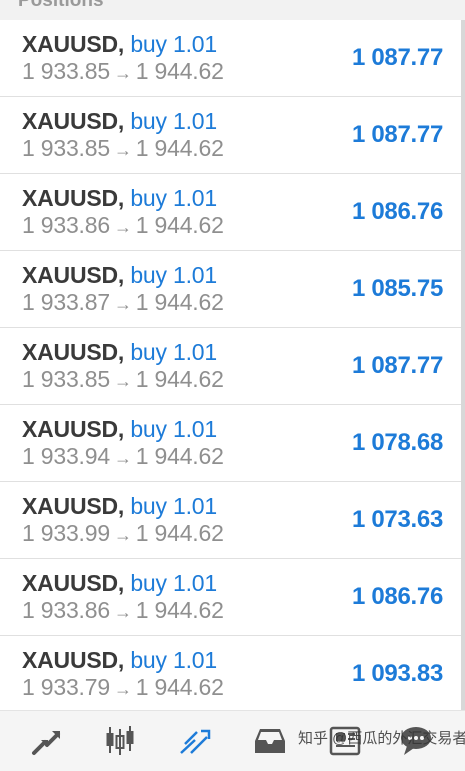  I want to click on history-inbox-icon, so click(270, 741).